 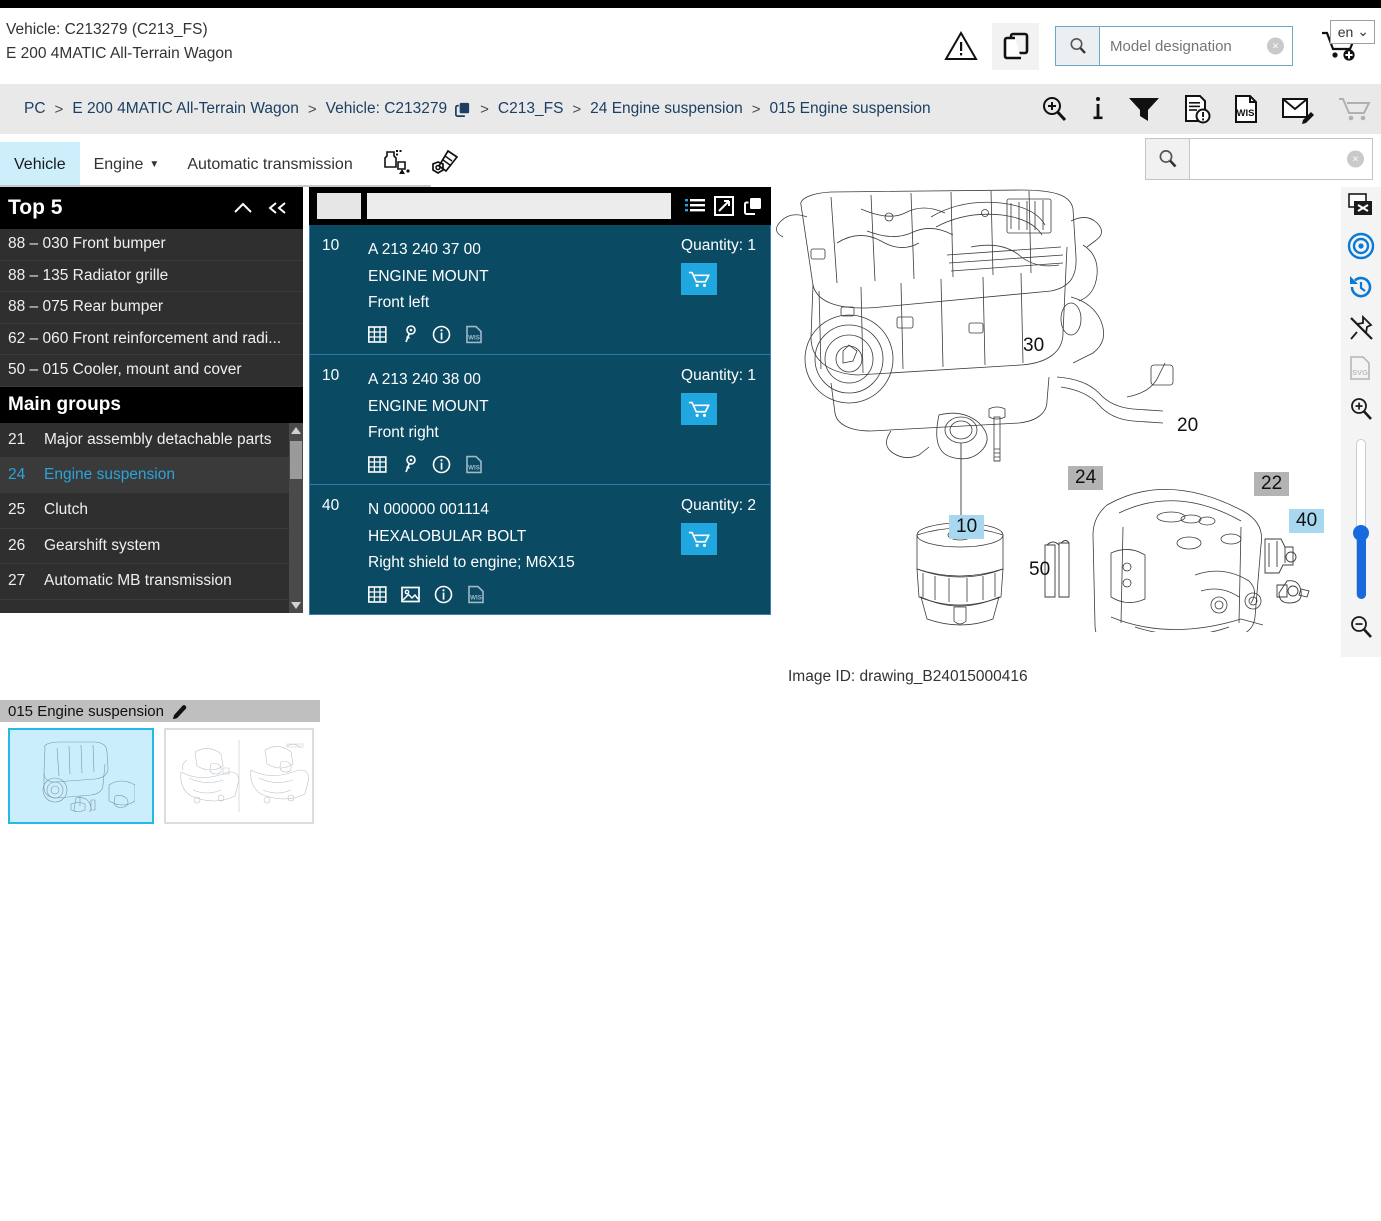 What do you see at coordinates (1361, 519) in the screenshot?
I see `zoom-slider` at bounding box center [1361, 519].